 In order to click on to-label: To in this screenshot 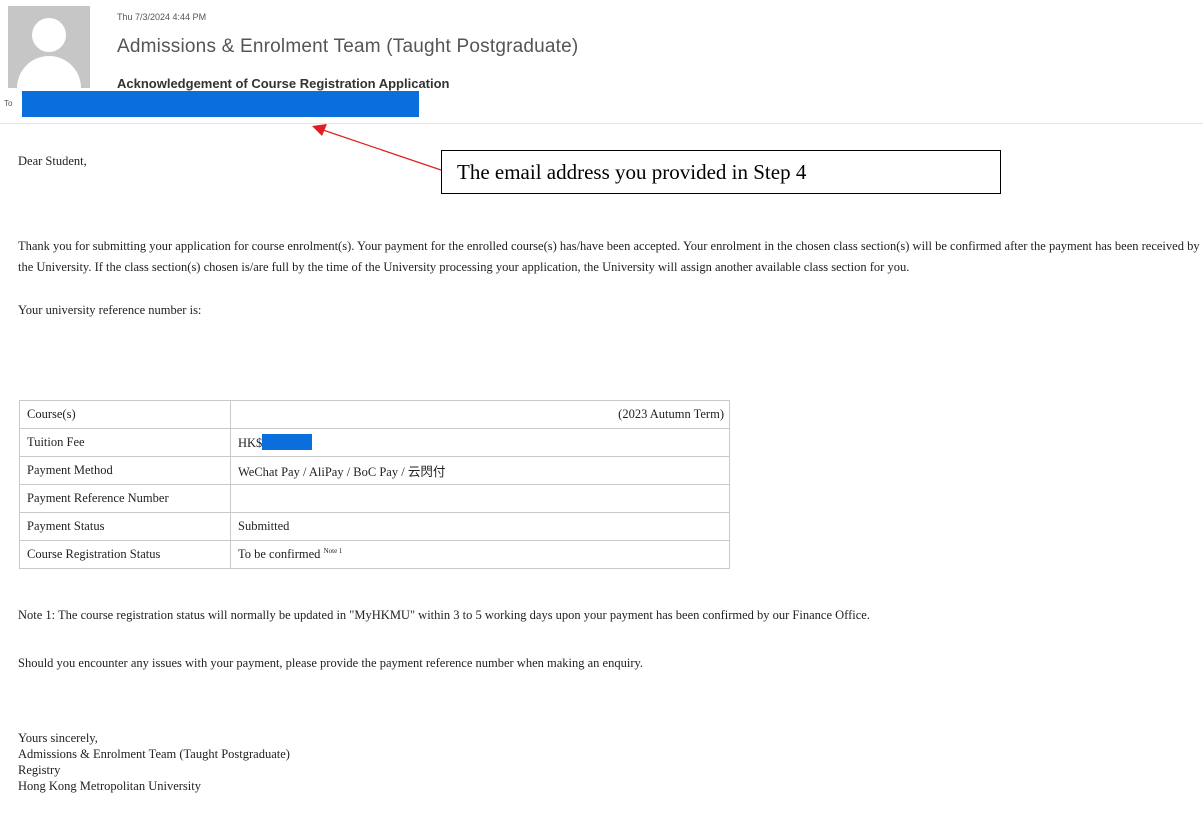, I will do `click(8, 103)`.